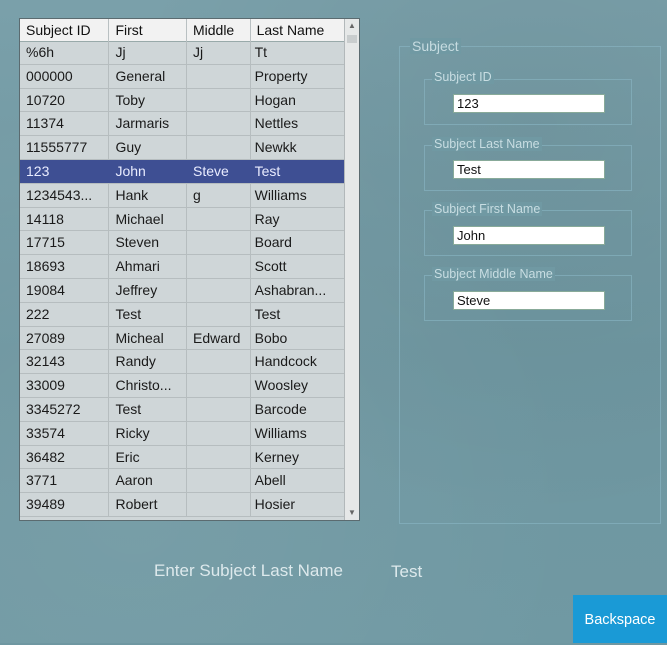 This screenshot has height=645, width=667. Describe the element at coordinates (65, 52) in the screenshot. I see `cell-subject-id: %6h` at that location.